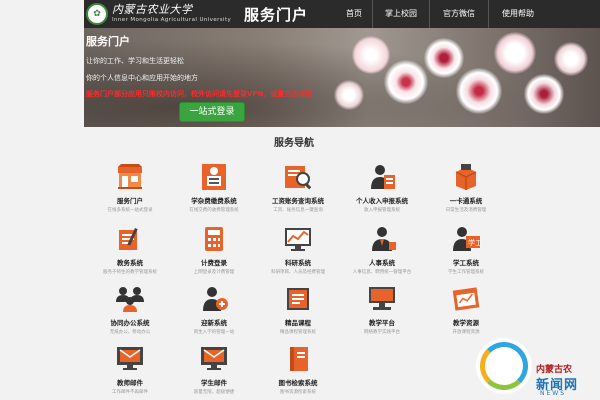 This screenshot has width=600, height=400. I want to click on service-desc: 在线交费的收费管理系统, so click(214, 210).